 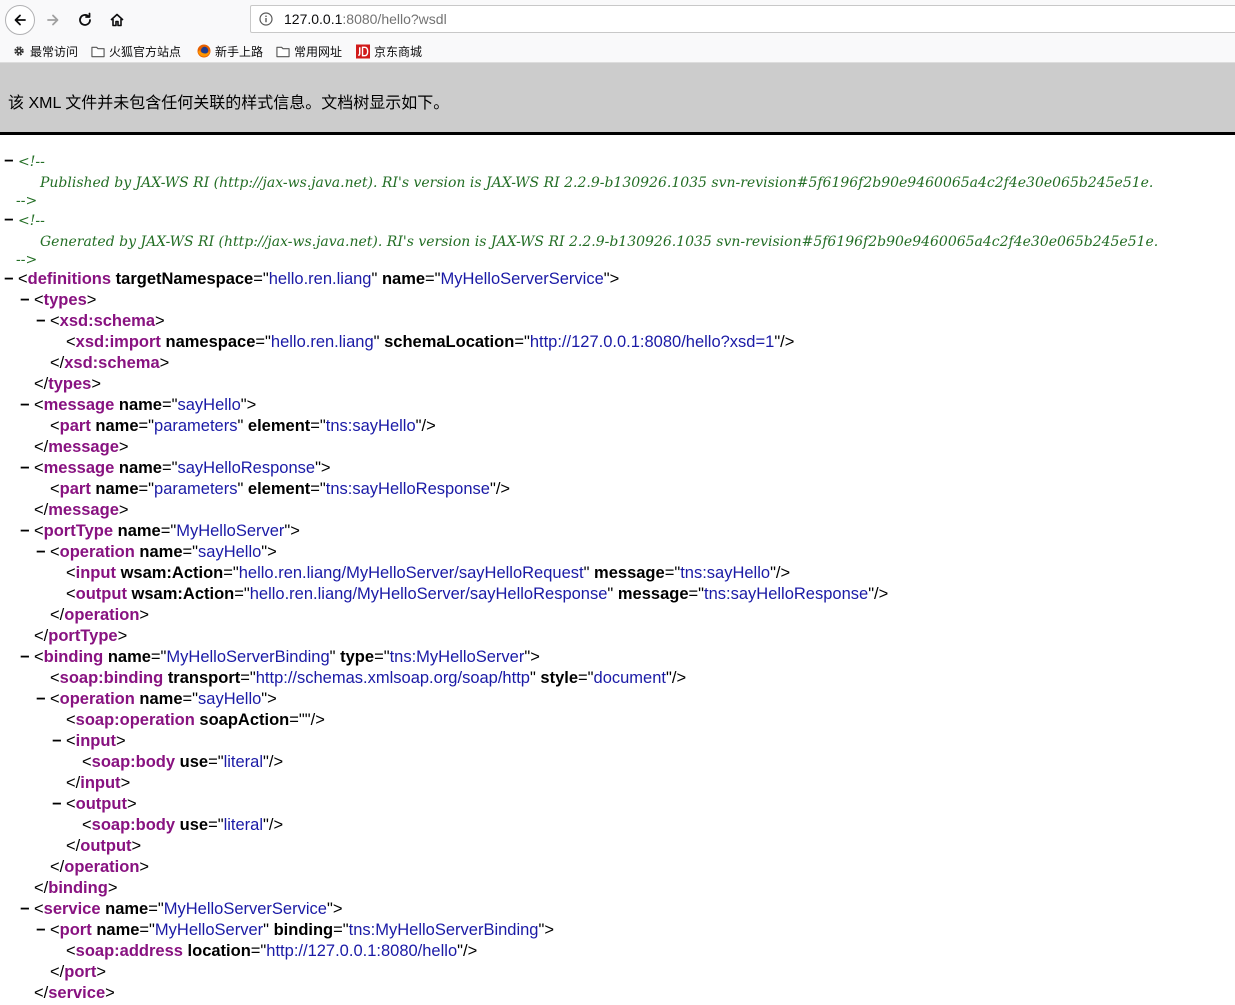 I want to click on xml-line: − <service name="MyHelloServerService">, so click(x=181, y=909).